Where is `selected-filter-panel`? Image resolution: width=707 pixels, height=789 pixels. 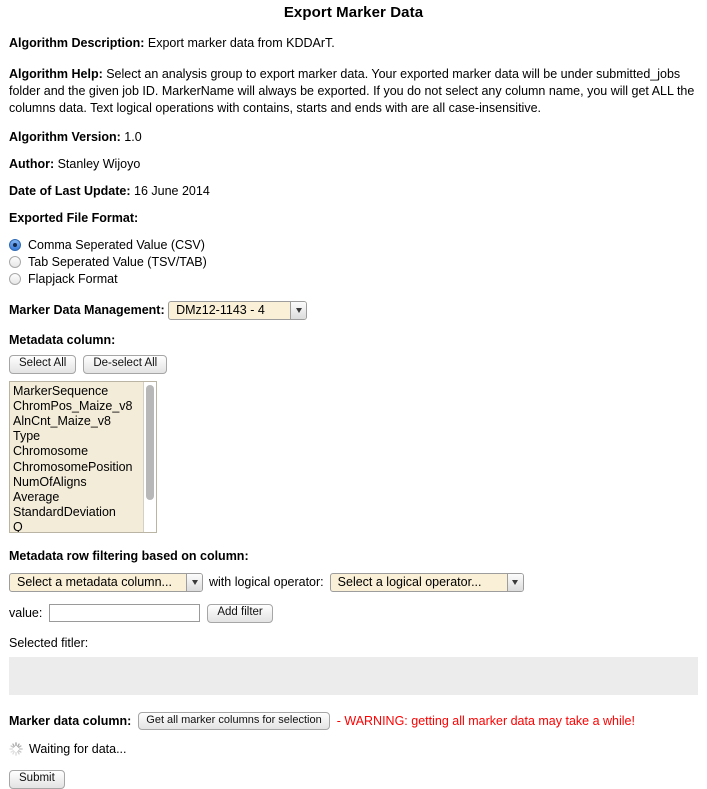 selected-filter-panel is located at coordinates (353, 675).